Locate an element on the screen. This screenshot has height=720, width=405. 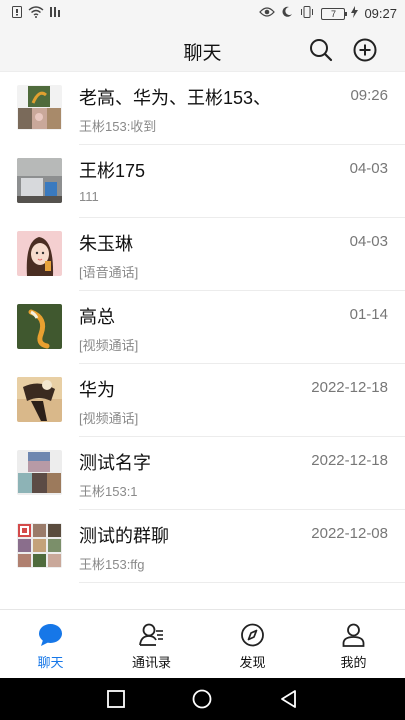
eye-icon is located at coordinates (267, 13).